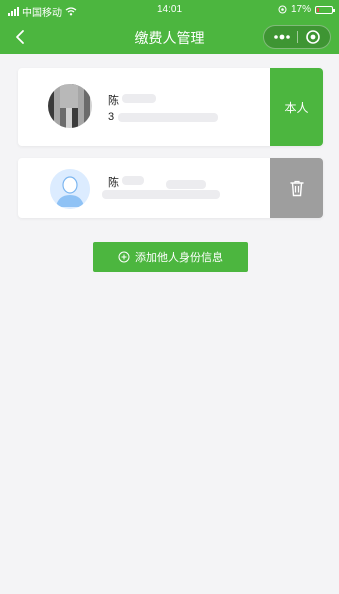  I want to click on payer-id-partial: 3, so click(111, 117).